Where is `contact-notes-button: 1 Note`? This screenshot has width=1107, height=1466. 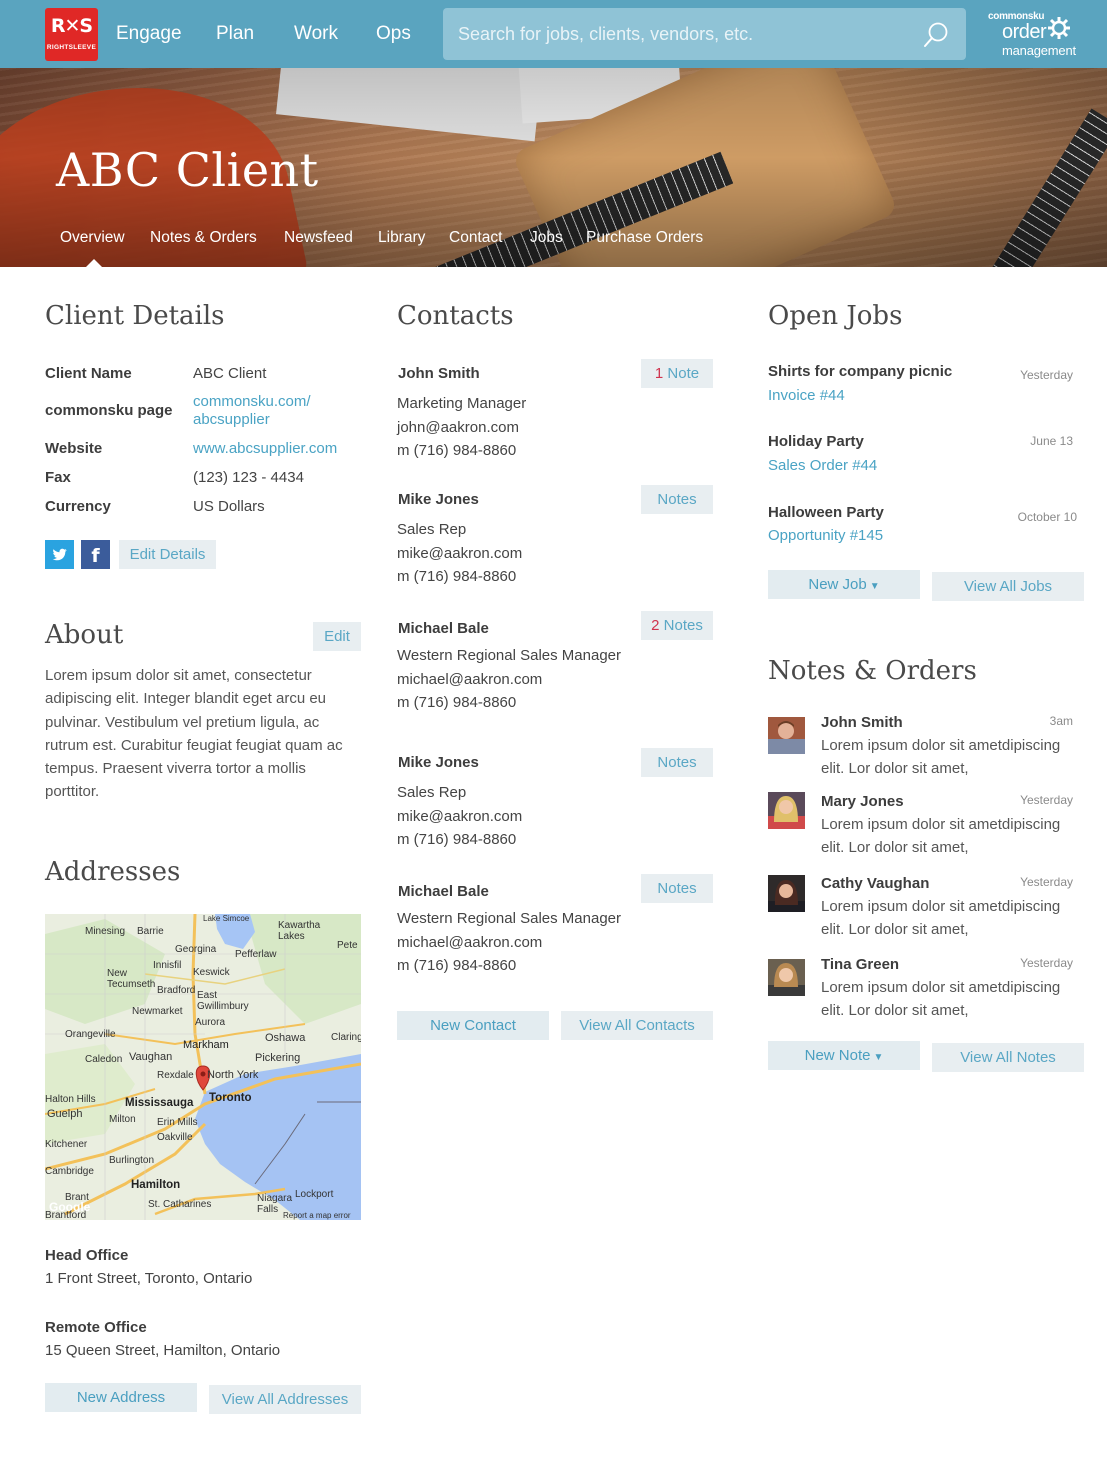
contact-notes-button: 1 Note is located at coordinates (677, 373).